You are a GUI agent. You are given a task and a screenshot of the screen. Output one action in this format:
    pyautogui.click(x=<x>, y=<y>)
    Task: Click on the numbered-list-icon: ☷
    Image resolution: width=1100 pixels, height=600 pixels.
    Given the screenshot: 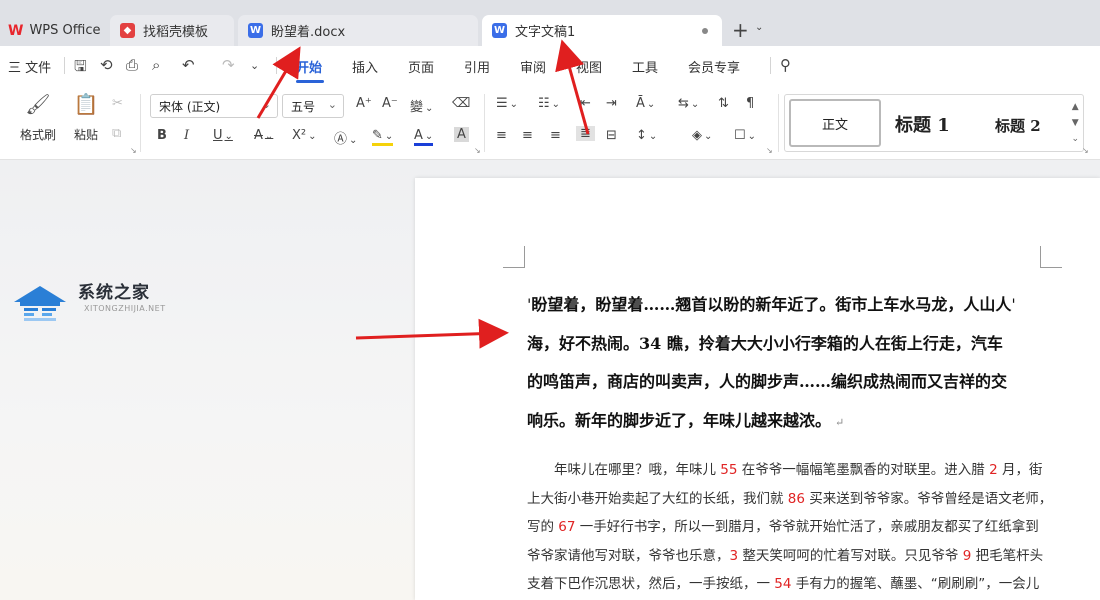 What is the action you would take?
    pyautogui.click(x=549, y=103)
    